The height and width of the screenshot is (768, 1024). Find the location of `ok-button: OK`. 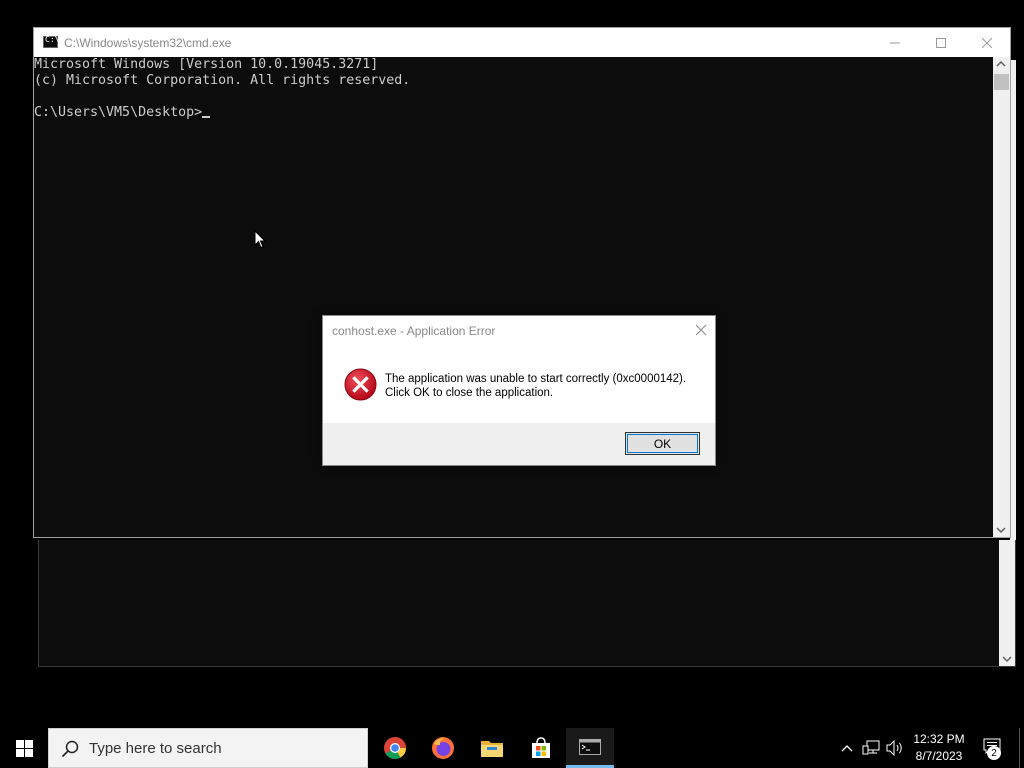

ok-button: OK is located at coordinates (662, 443).